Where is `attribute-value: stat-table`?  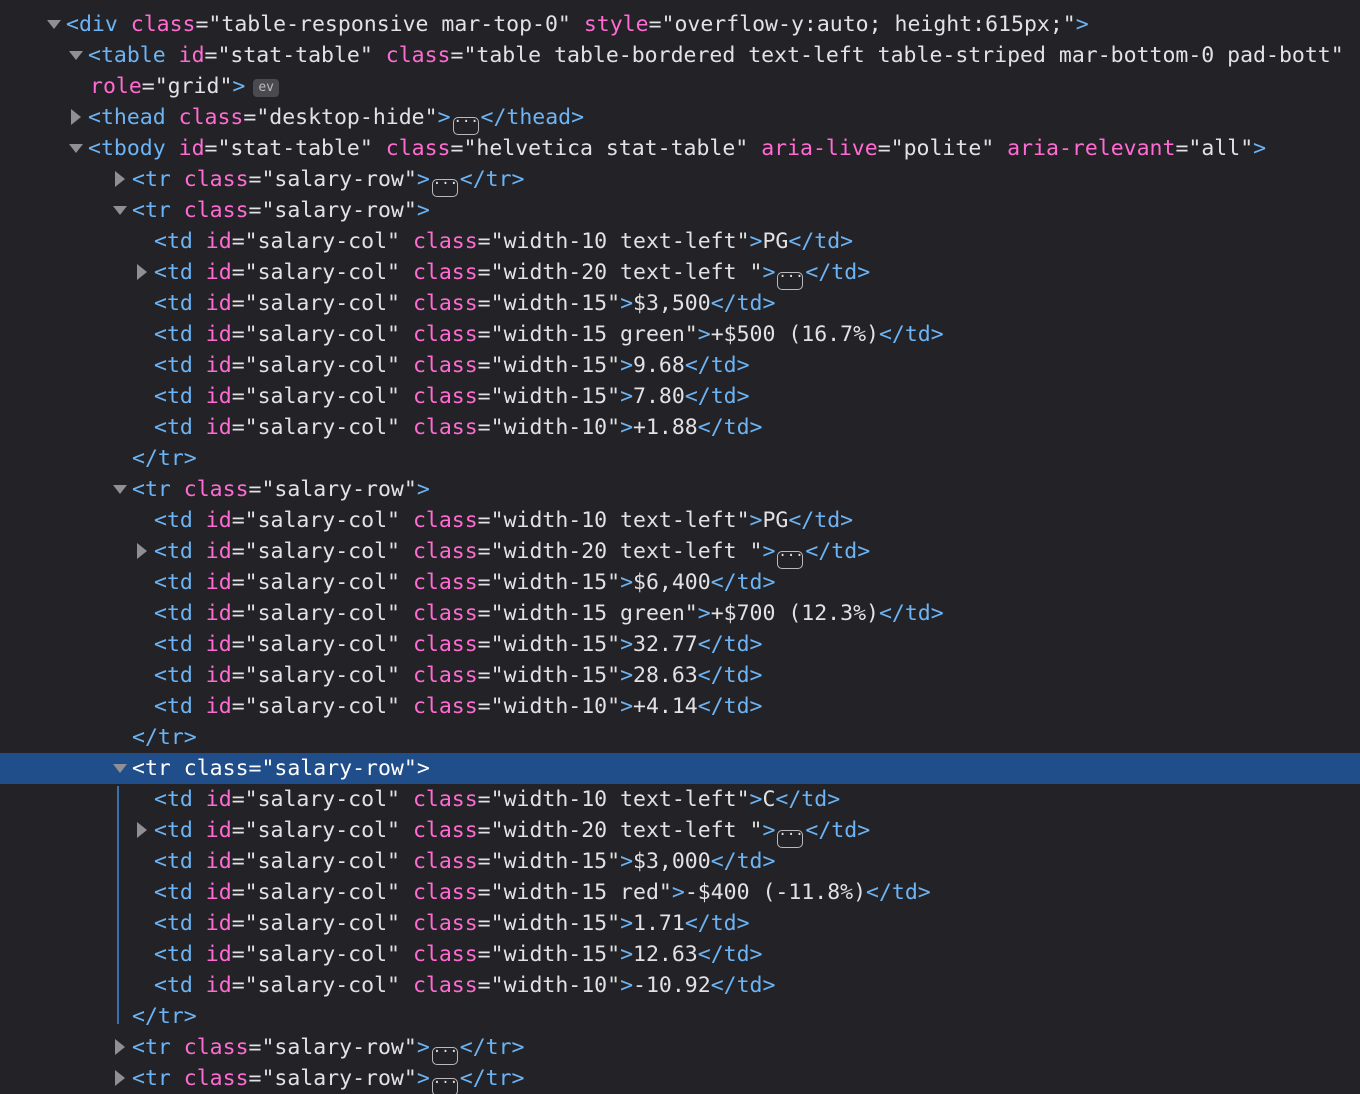 attribute-value: stat-table is located at coordinates (295, 148).